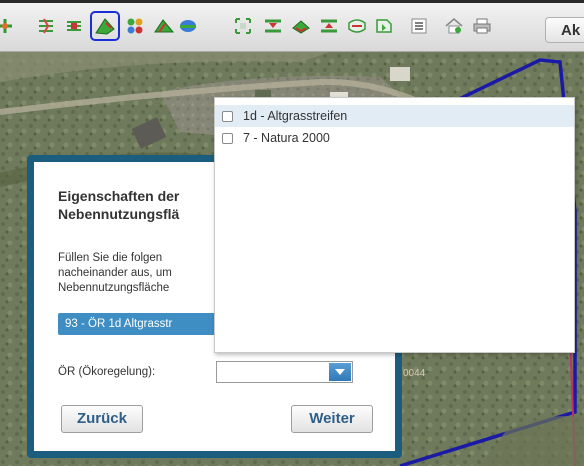  I want to click on map-toolbar: Ak, so click(292, 27).